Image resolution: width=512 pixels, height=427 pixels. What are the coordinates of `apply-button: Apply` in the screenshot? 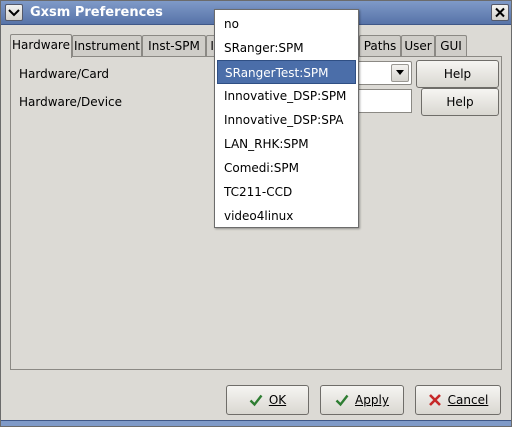 It's located at (362, 400).